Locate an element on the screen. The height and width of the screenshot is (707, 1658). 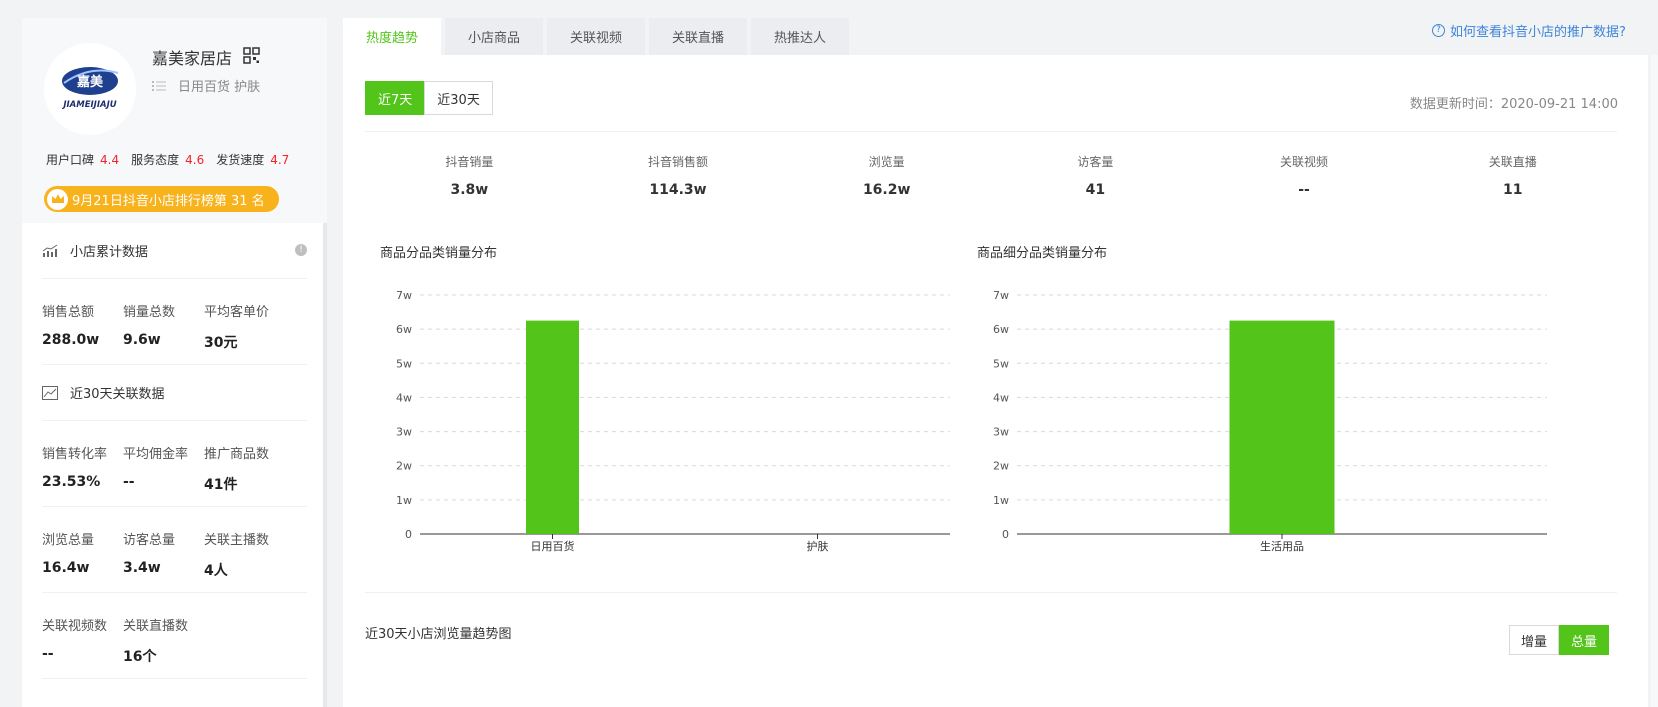
rank-badge: 9月21日抖音小店排行榜第 31 名 is located at coordinates (161, 199).